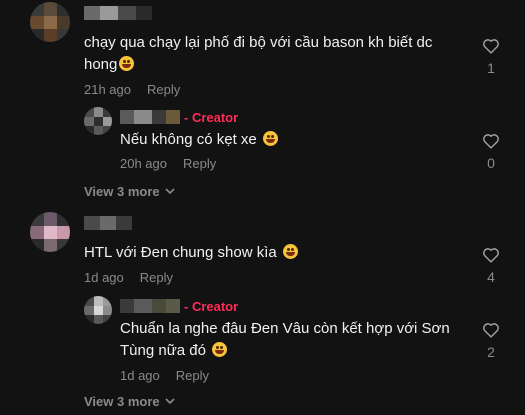  I want to click on like-count: 4, so click(491, 277).